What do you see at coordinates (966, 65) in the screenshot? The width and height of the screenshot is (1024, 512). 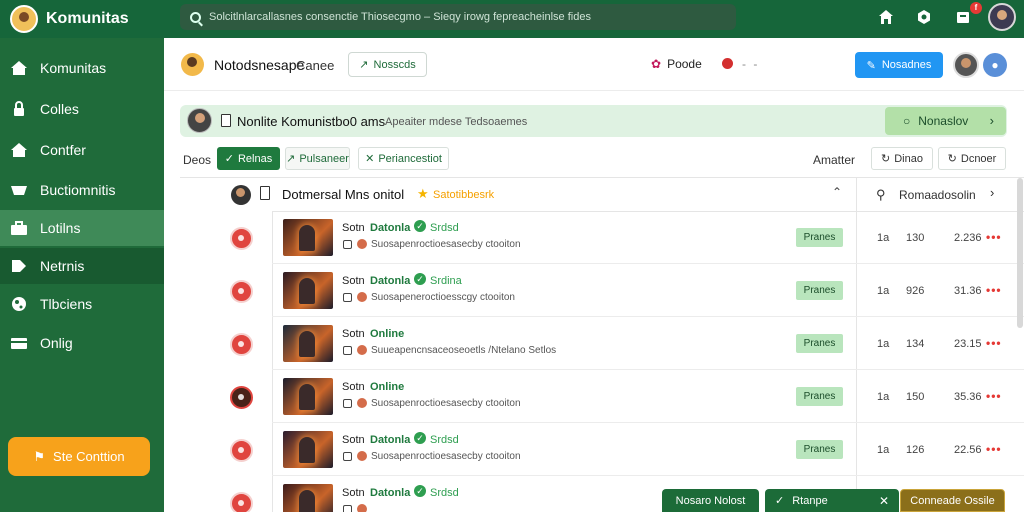 I see `member-avatar` at bounding box center [966, 65].